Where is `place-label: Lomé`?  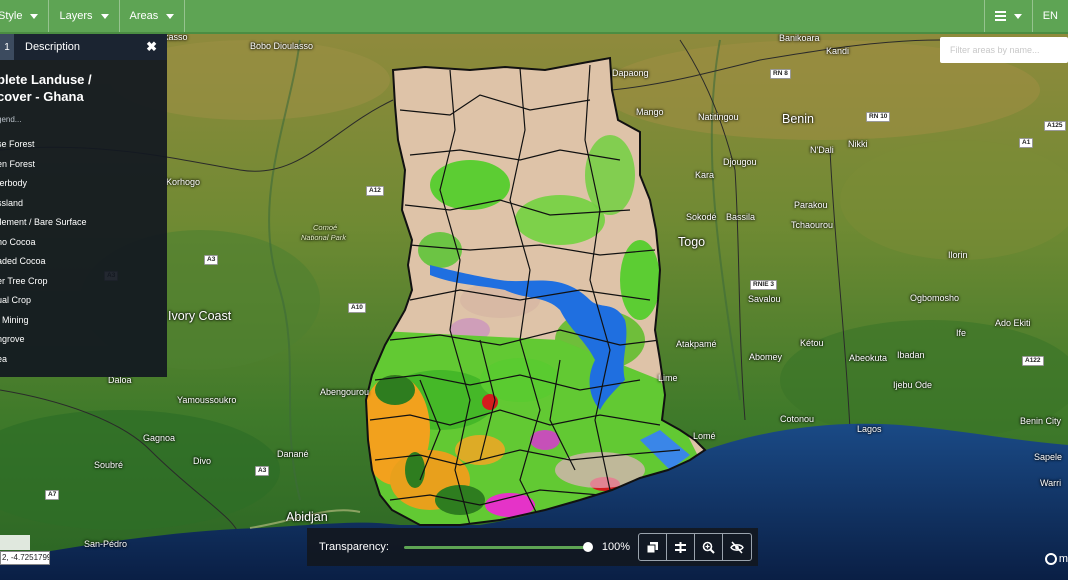 place-label: Lomé is located at coordinates (704, 436).